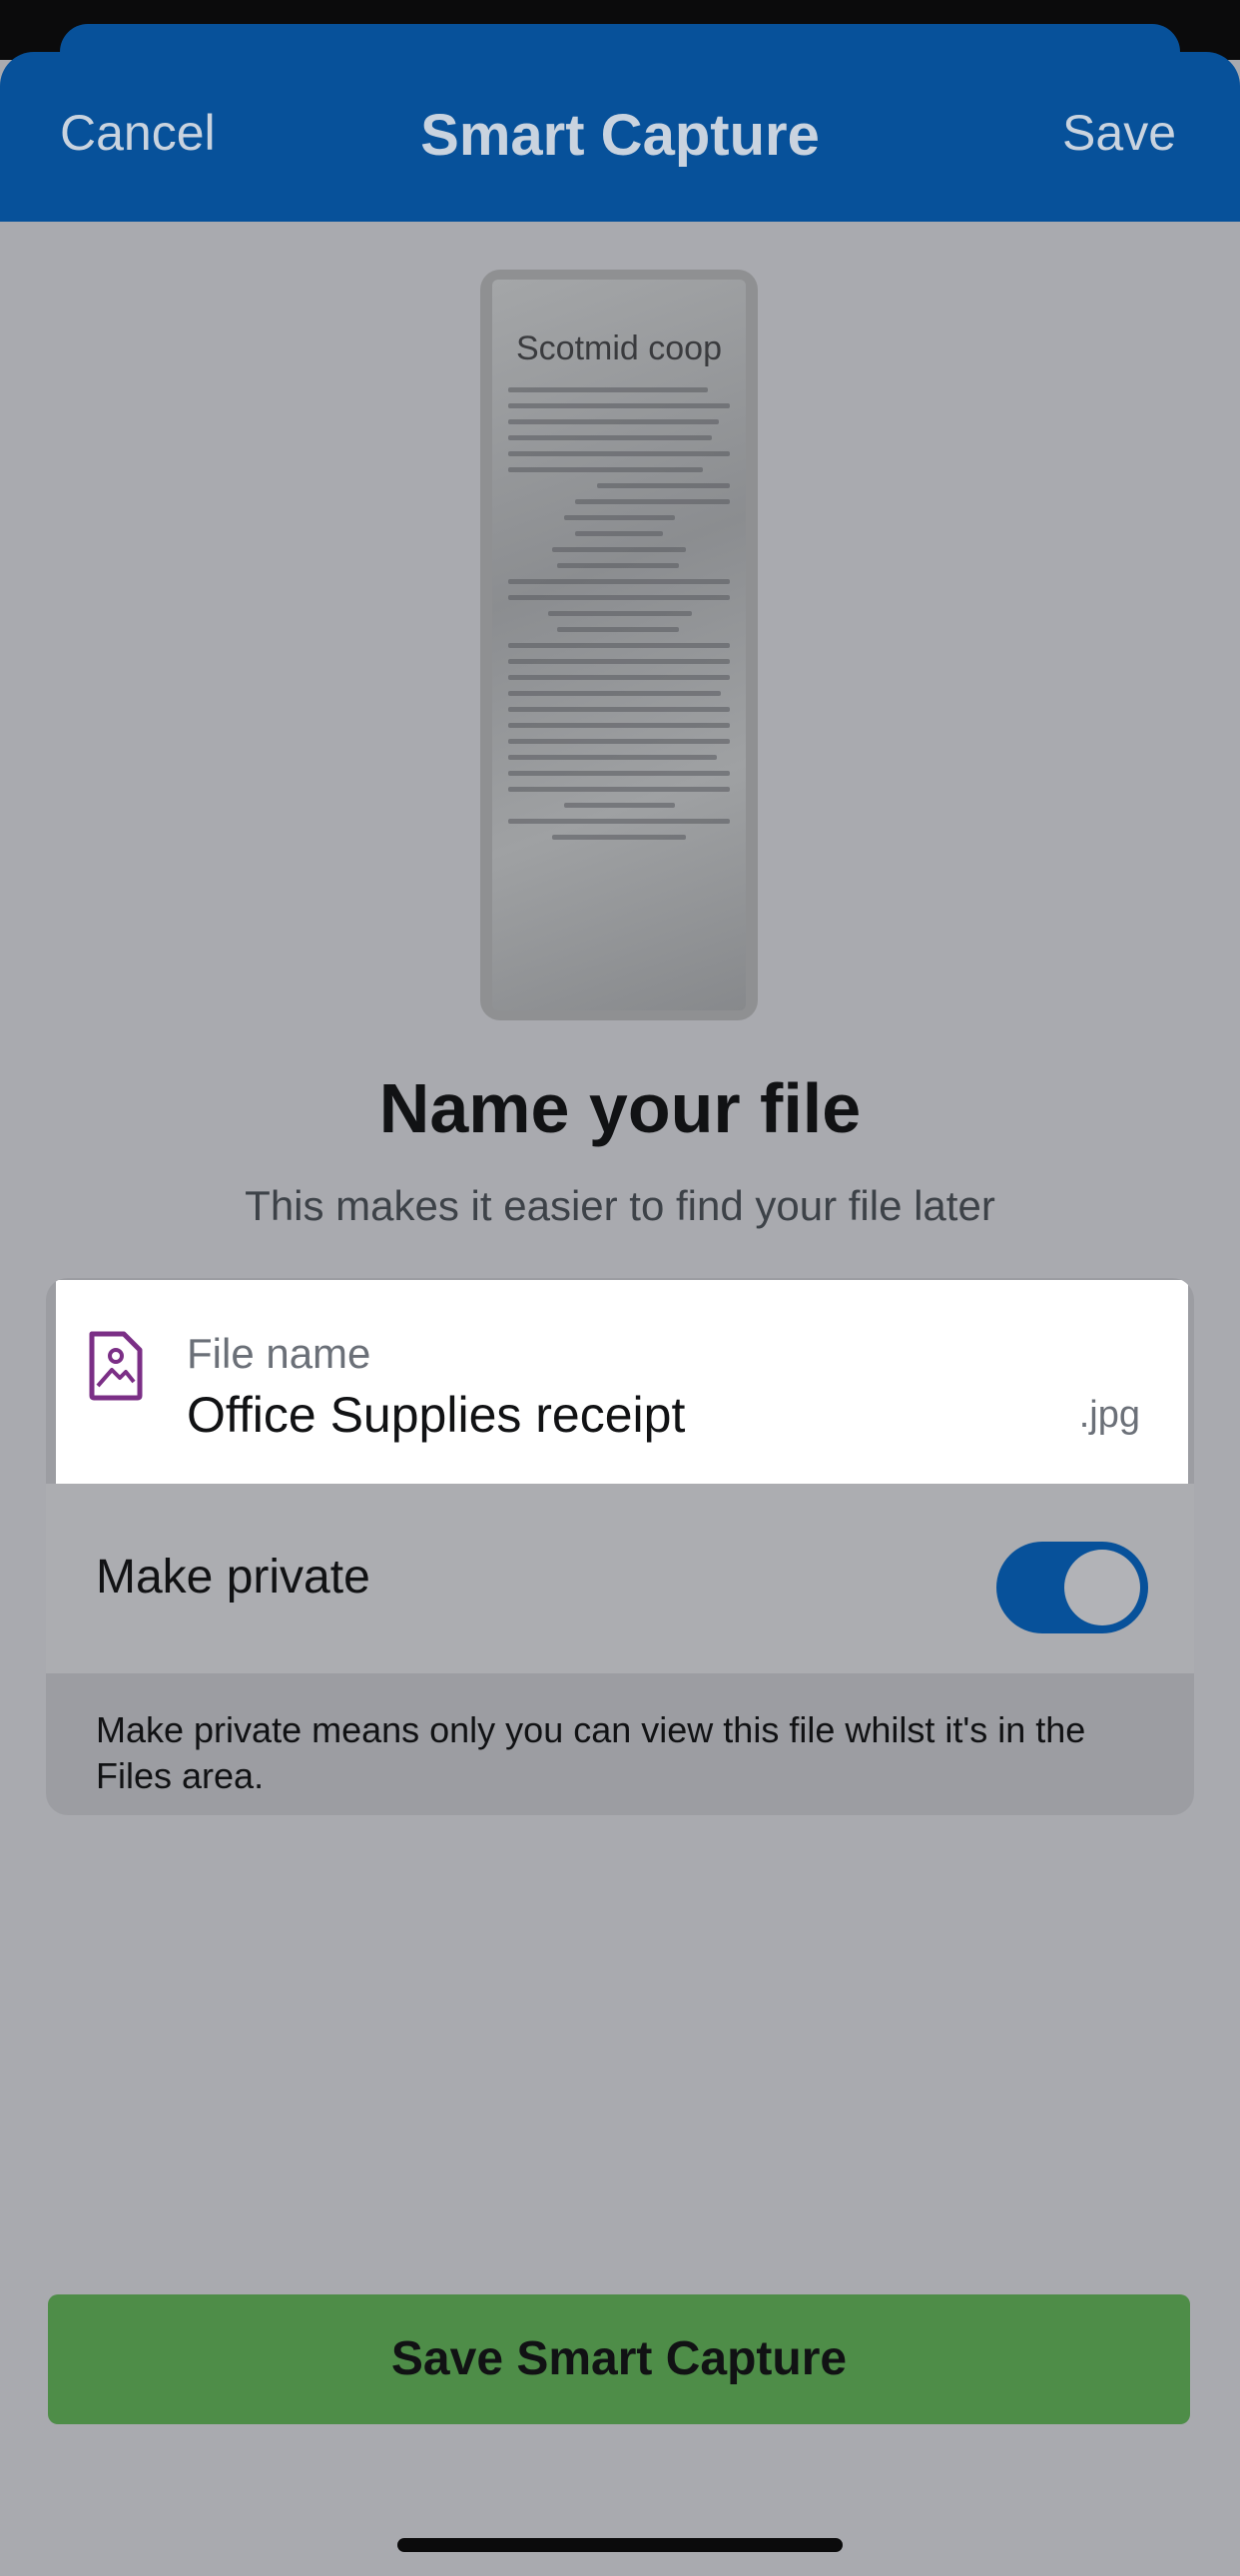 This screenshot has height=2576, width=1240. I want to click on save-button: Save, so click(1119, 133).